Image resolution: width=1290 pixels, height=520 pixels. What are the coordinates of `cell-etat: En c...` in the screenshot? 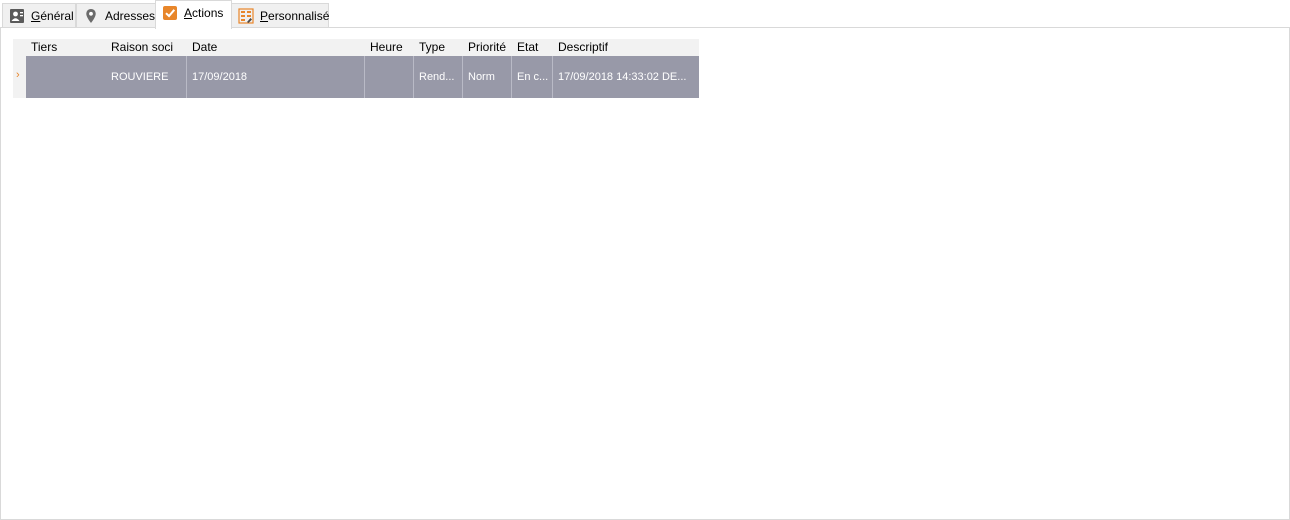 It's located at (532, 77).